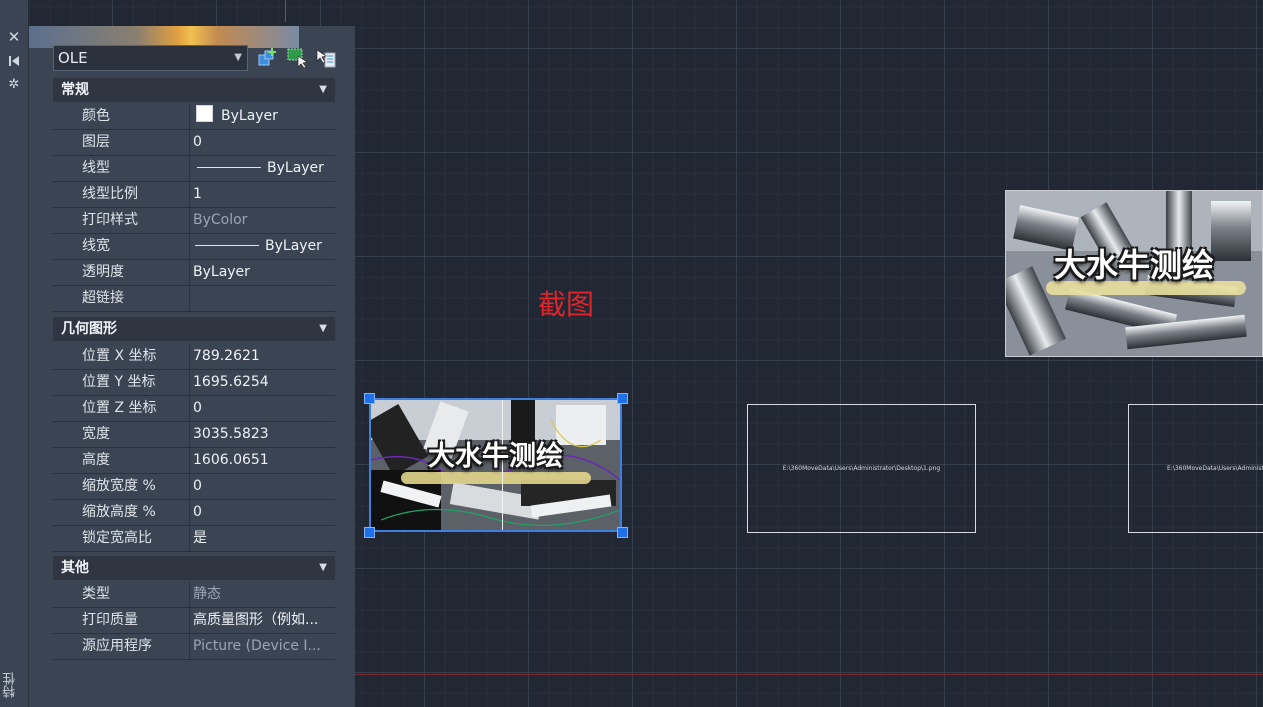  I want to click on property-row-lineweight: 线宽 ByLayer, so click(194, 247).